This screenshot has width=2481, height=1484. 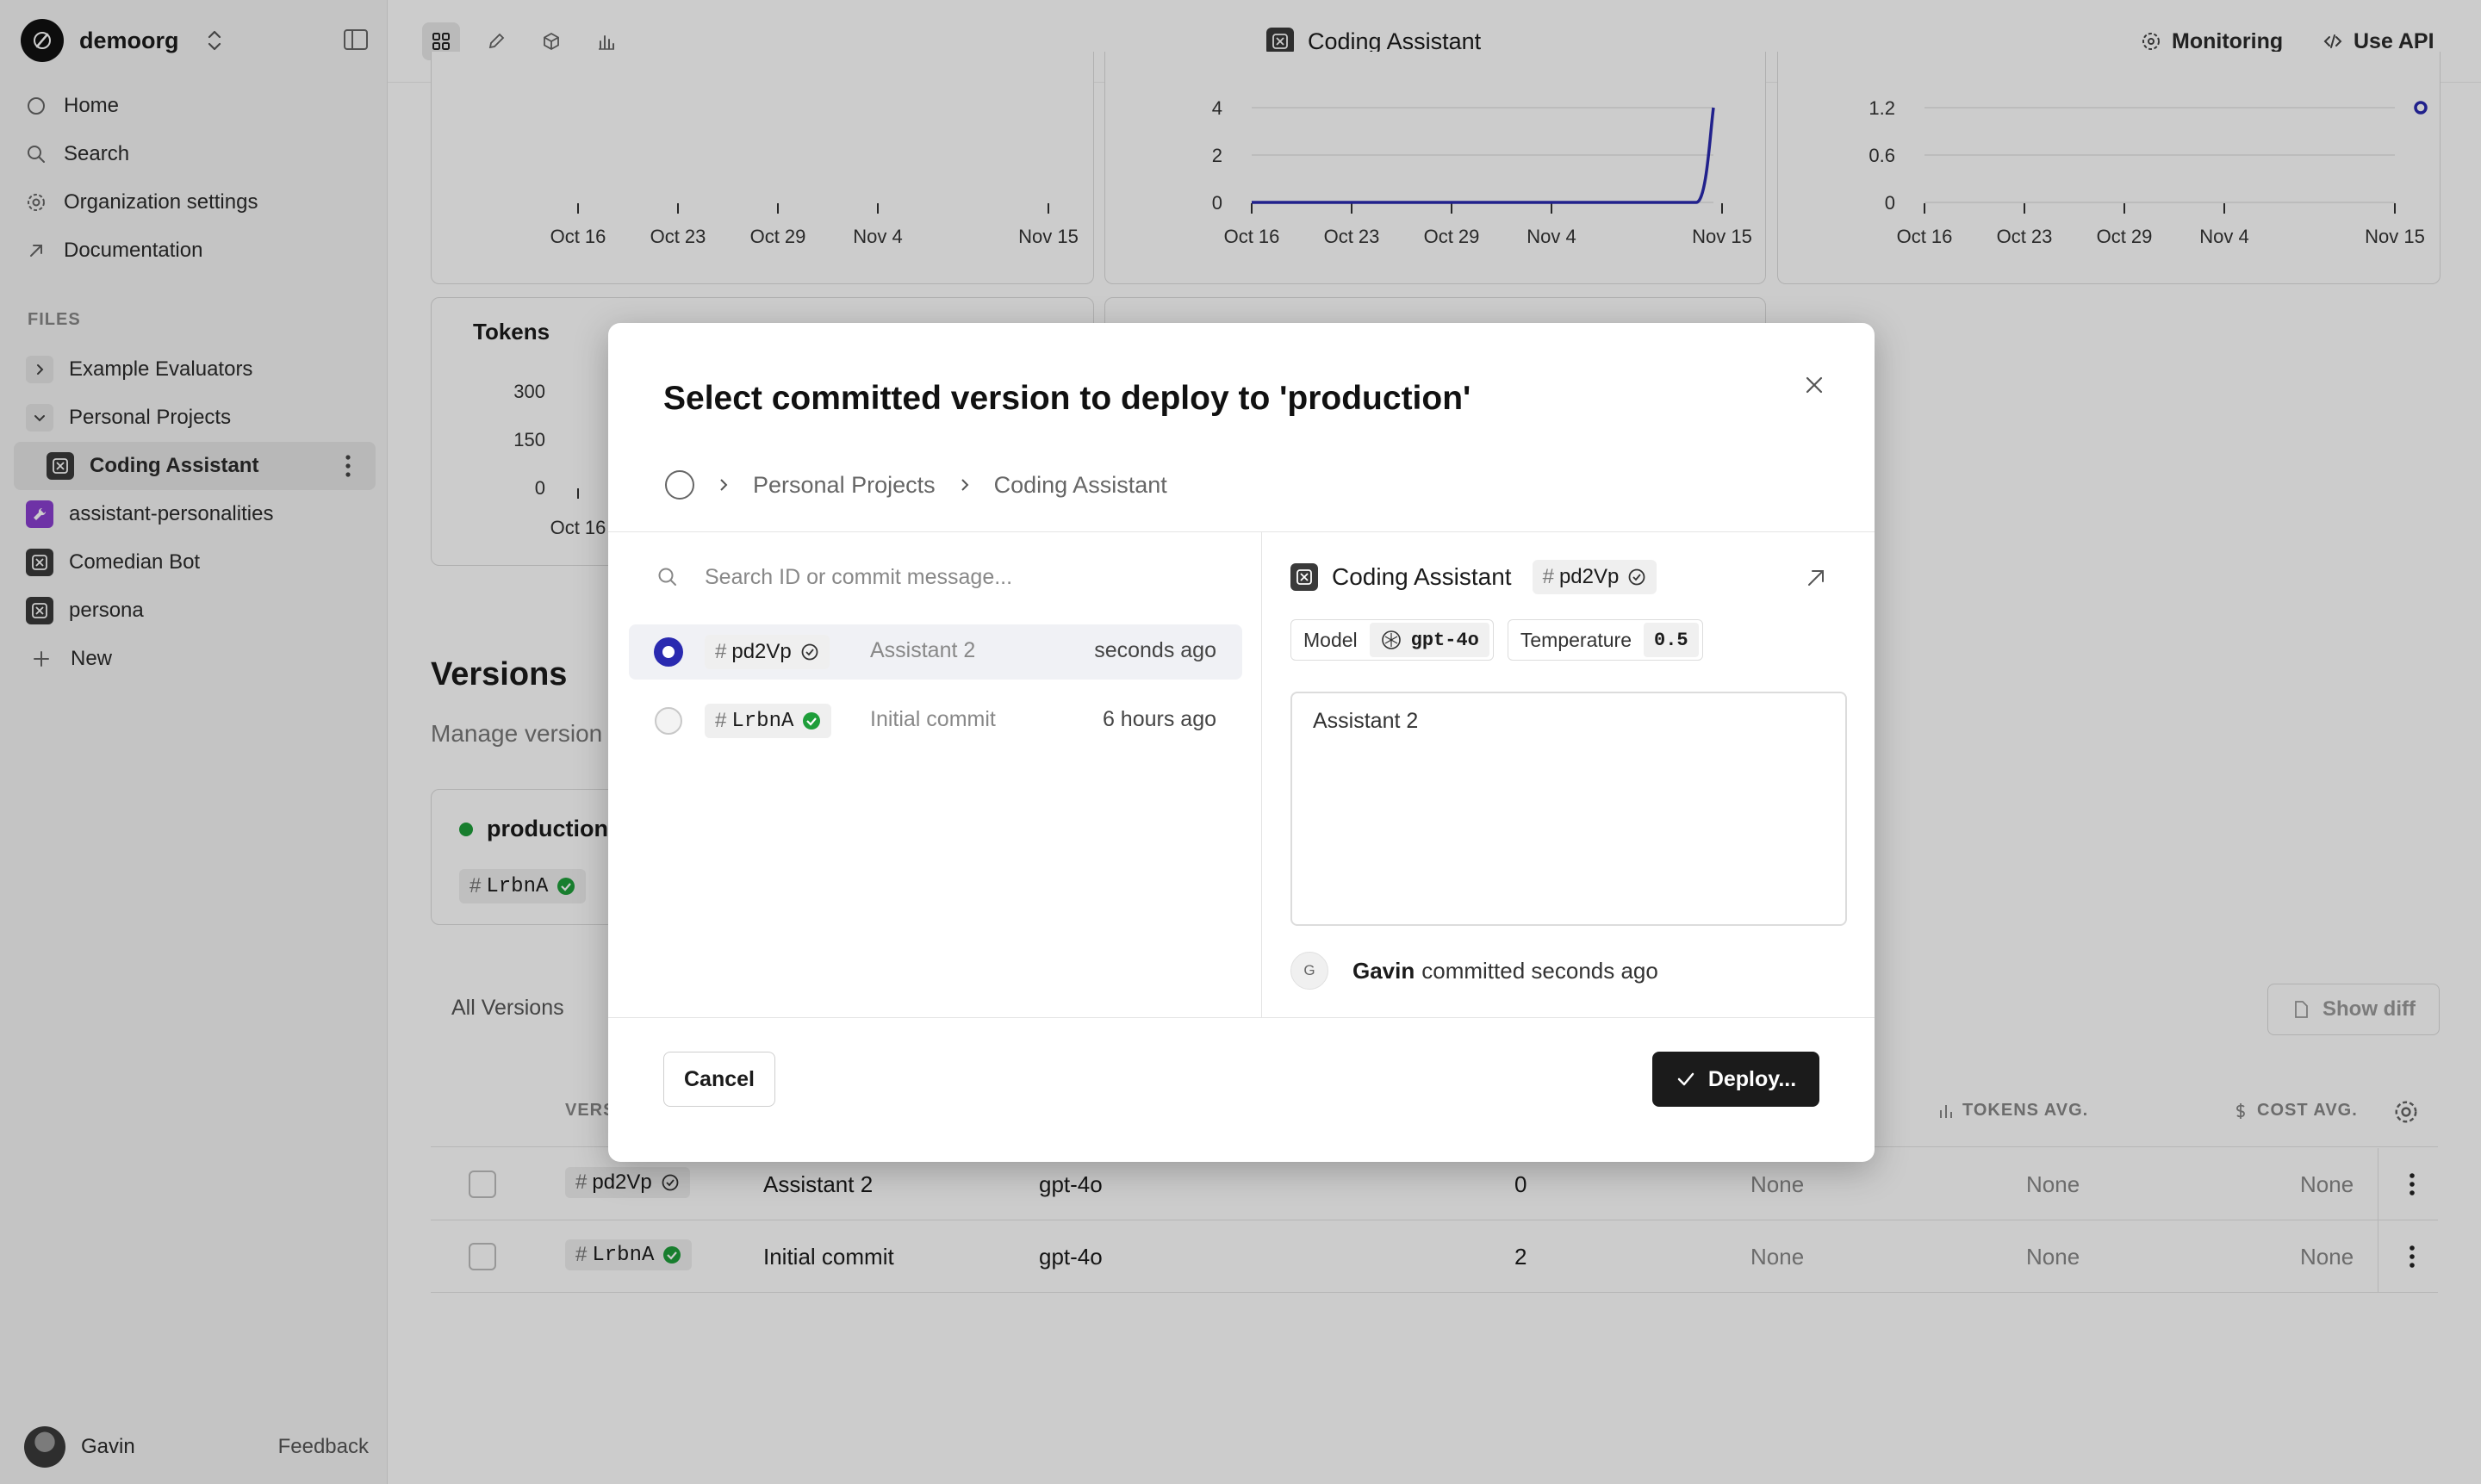 I want to click on version-properties: Model gpt-4o Temperature 0.5, so click(x=1504, y=640).